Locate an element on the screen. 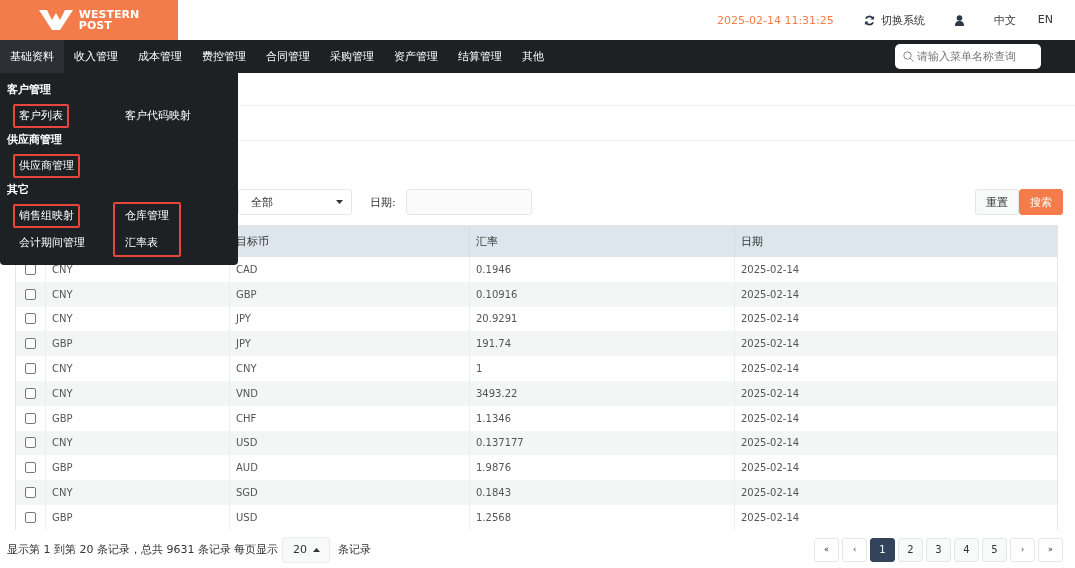 The width and height of the screenshot is (1075, 568). table-cell: VND is located at coordinates (349, 393).